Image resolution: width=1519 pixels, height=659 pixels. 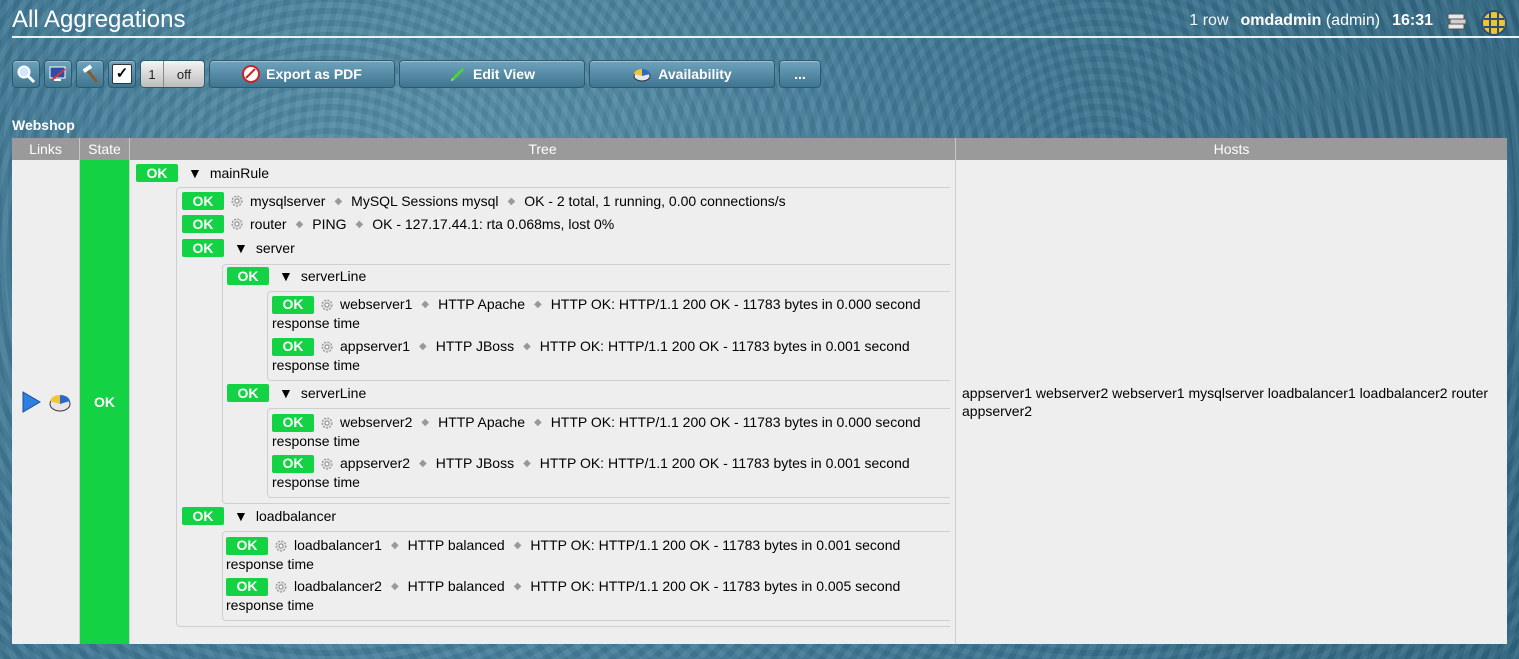 What do you see at coordinates (695, 74) in the screenshot?
I see `availability-label: Availability` at bounding box center [695, 74].